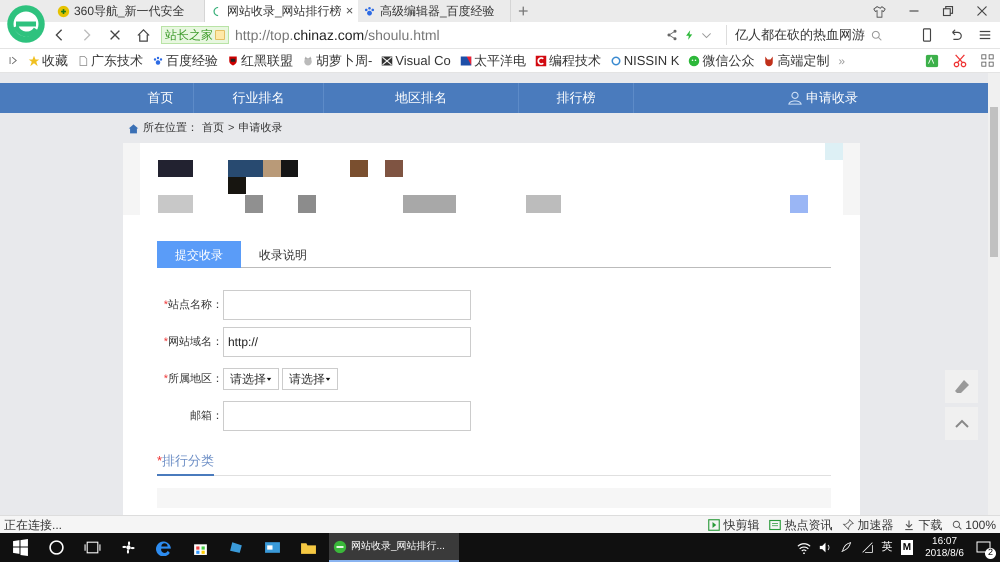  Describe the element at coordinates (63, 11) in the screenshot. I see `plus-circle-icon` at that location.